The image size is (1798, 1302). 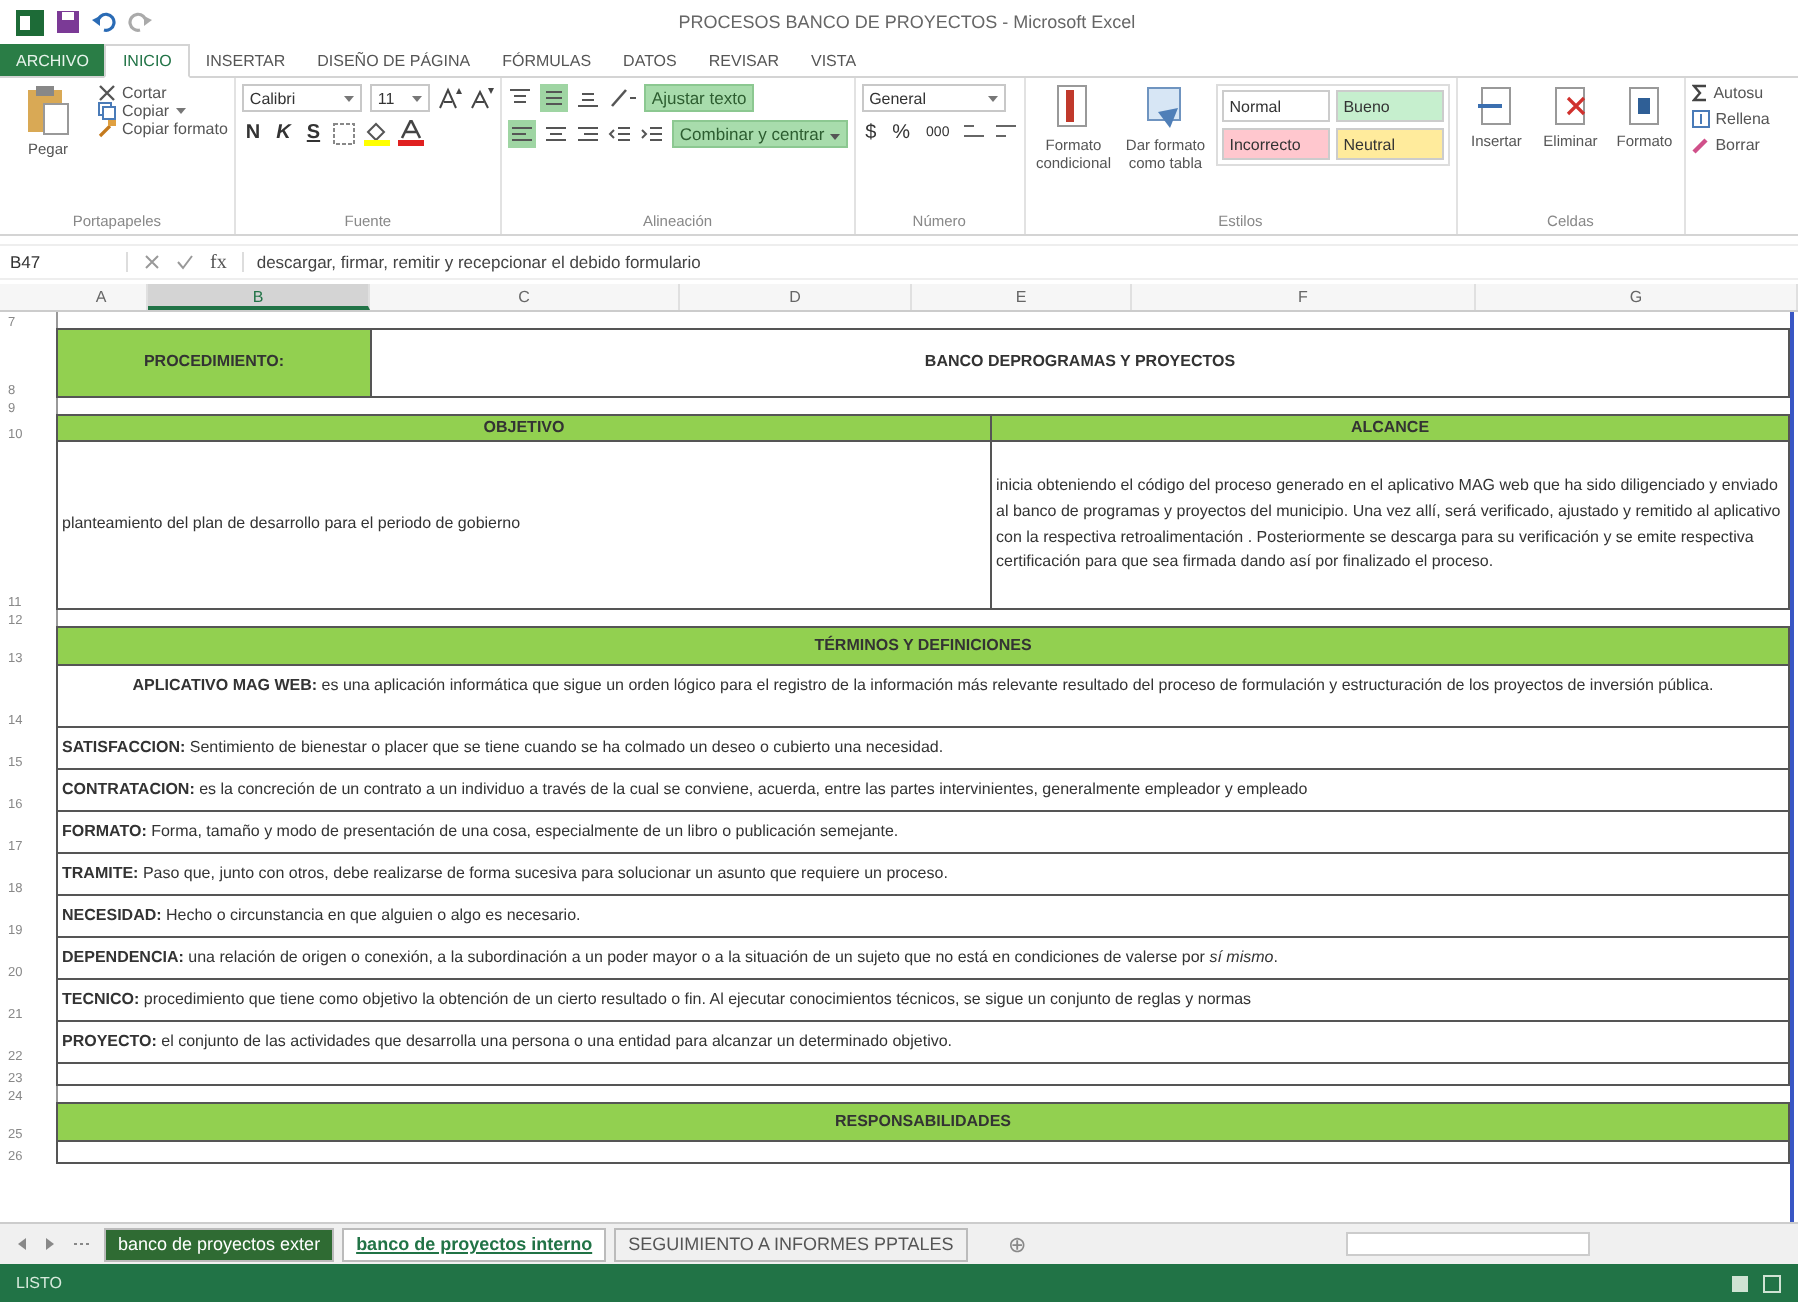 I want to click on file-tab: ARCHIVO, so click(x=52, y=60).